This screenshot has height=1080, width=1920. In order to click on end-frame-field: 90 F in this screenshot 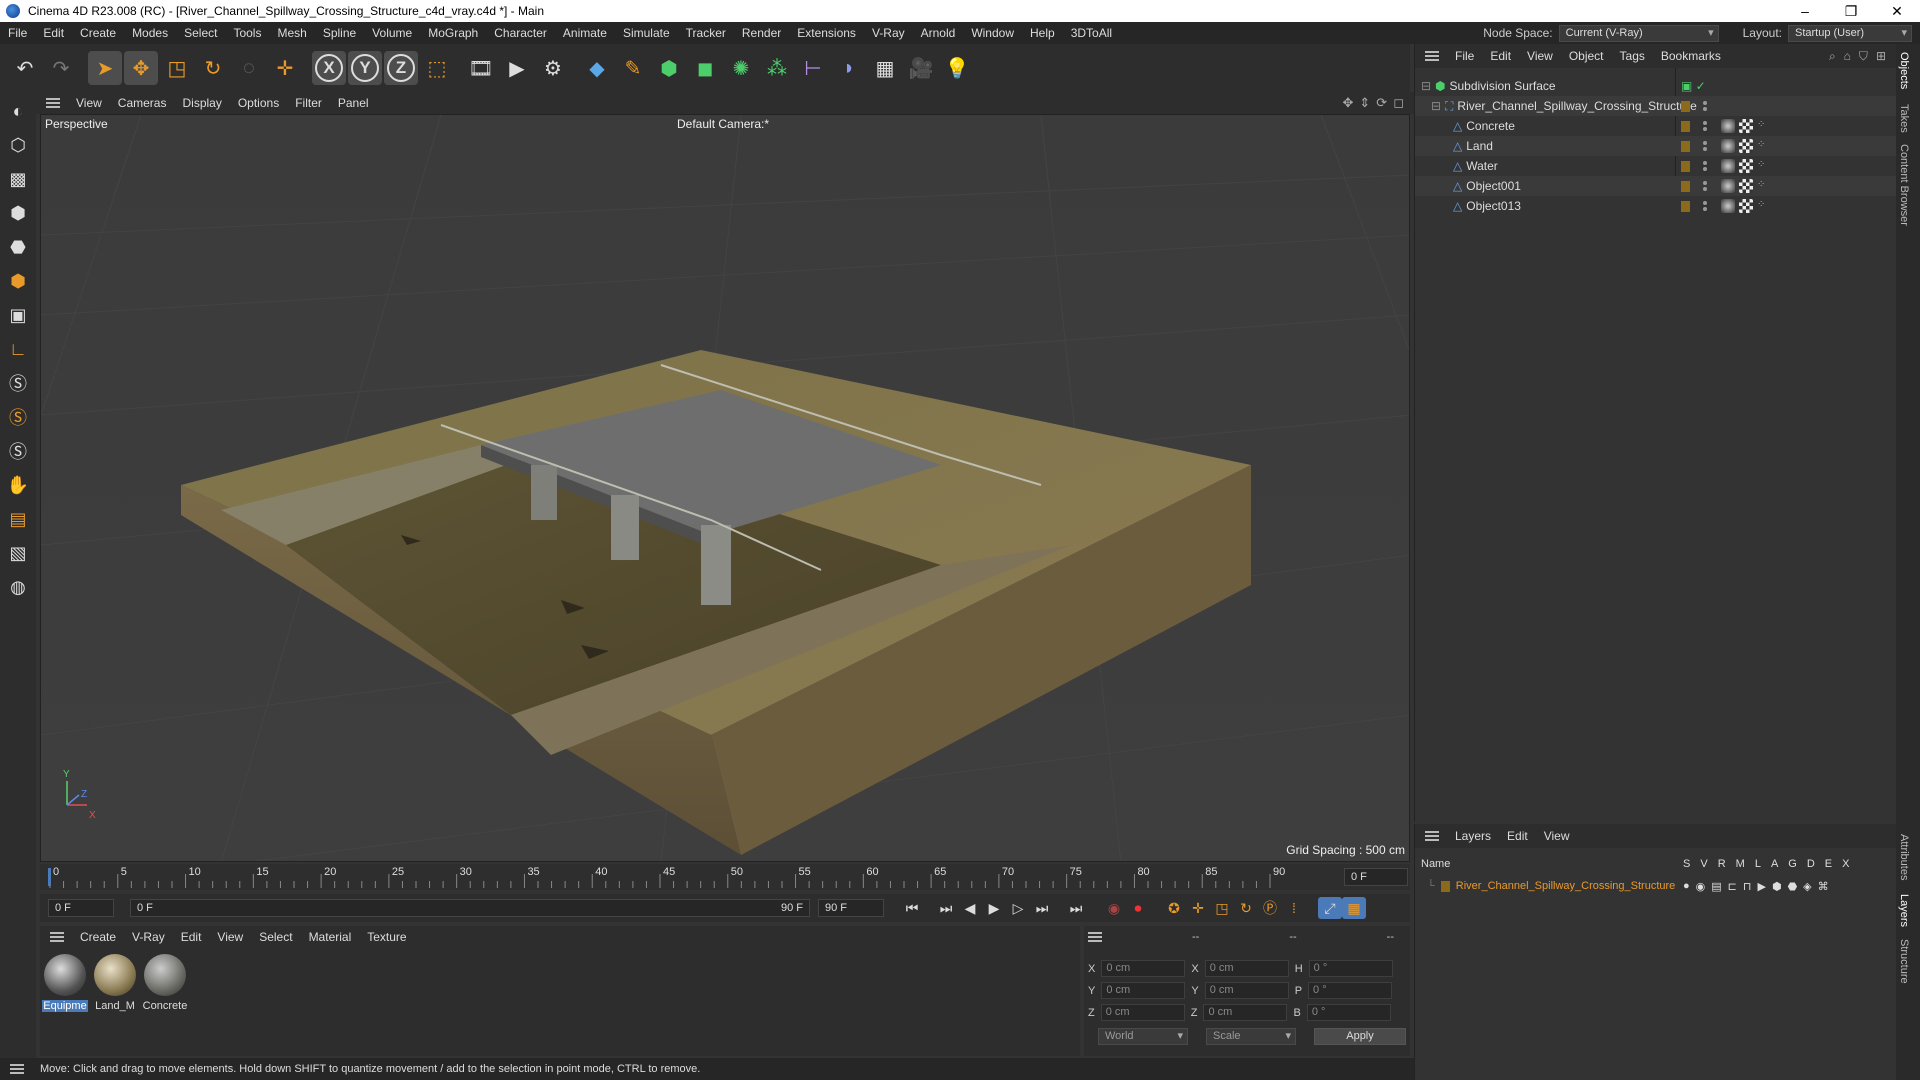, I will do `click(851, 908)`.